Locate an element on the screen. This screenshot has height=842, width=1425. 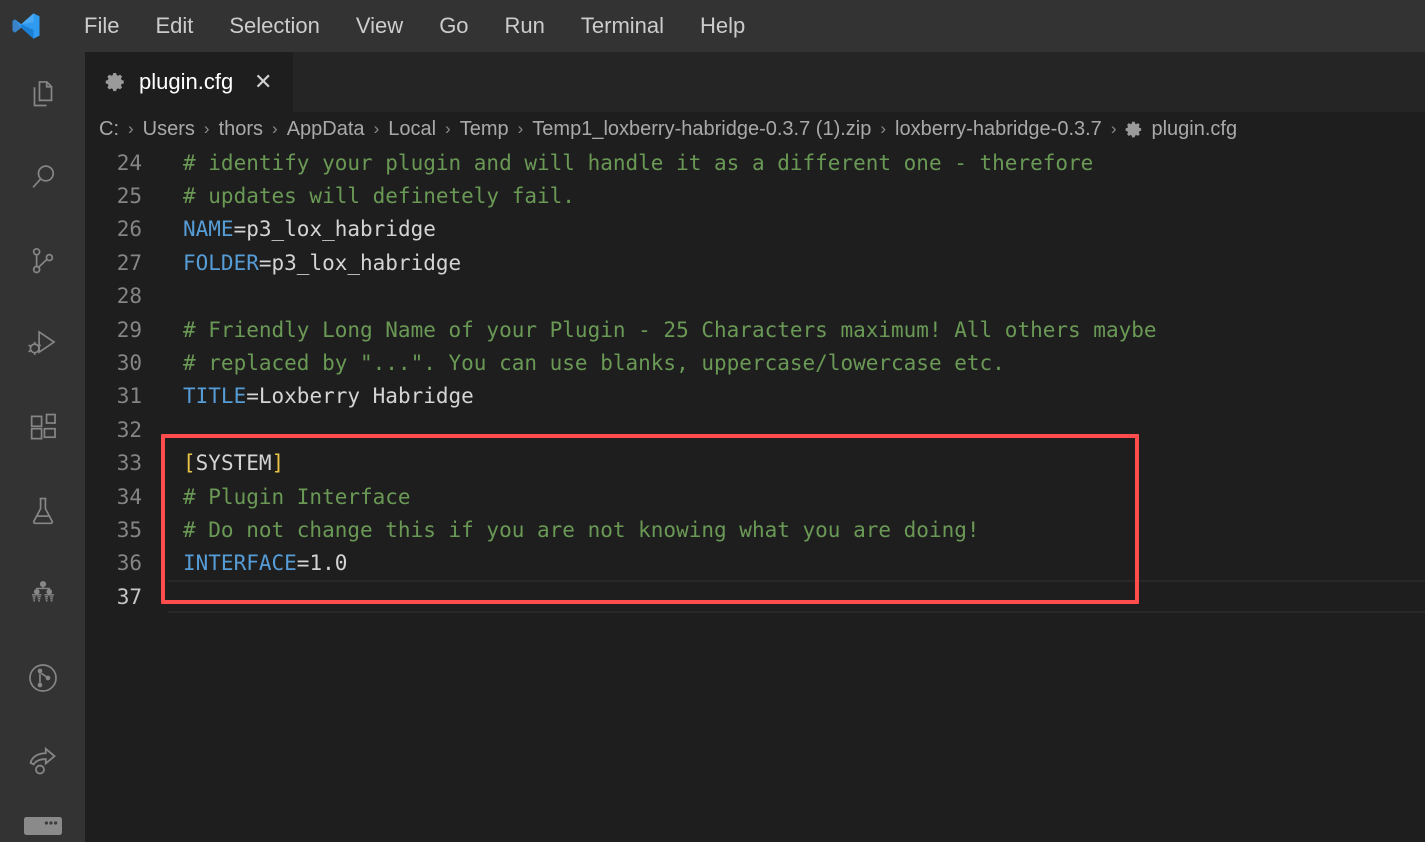
beaker-icon is located at coordinates (43, 511).